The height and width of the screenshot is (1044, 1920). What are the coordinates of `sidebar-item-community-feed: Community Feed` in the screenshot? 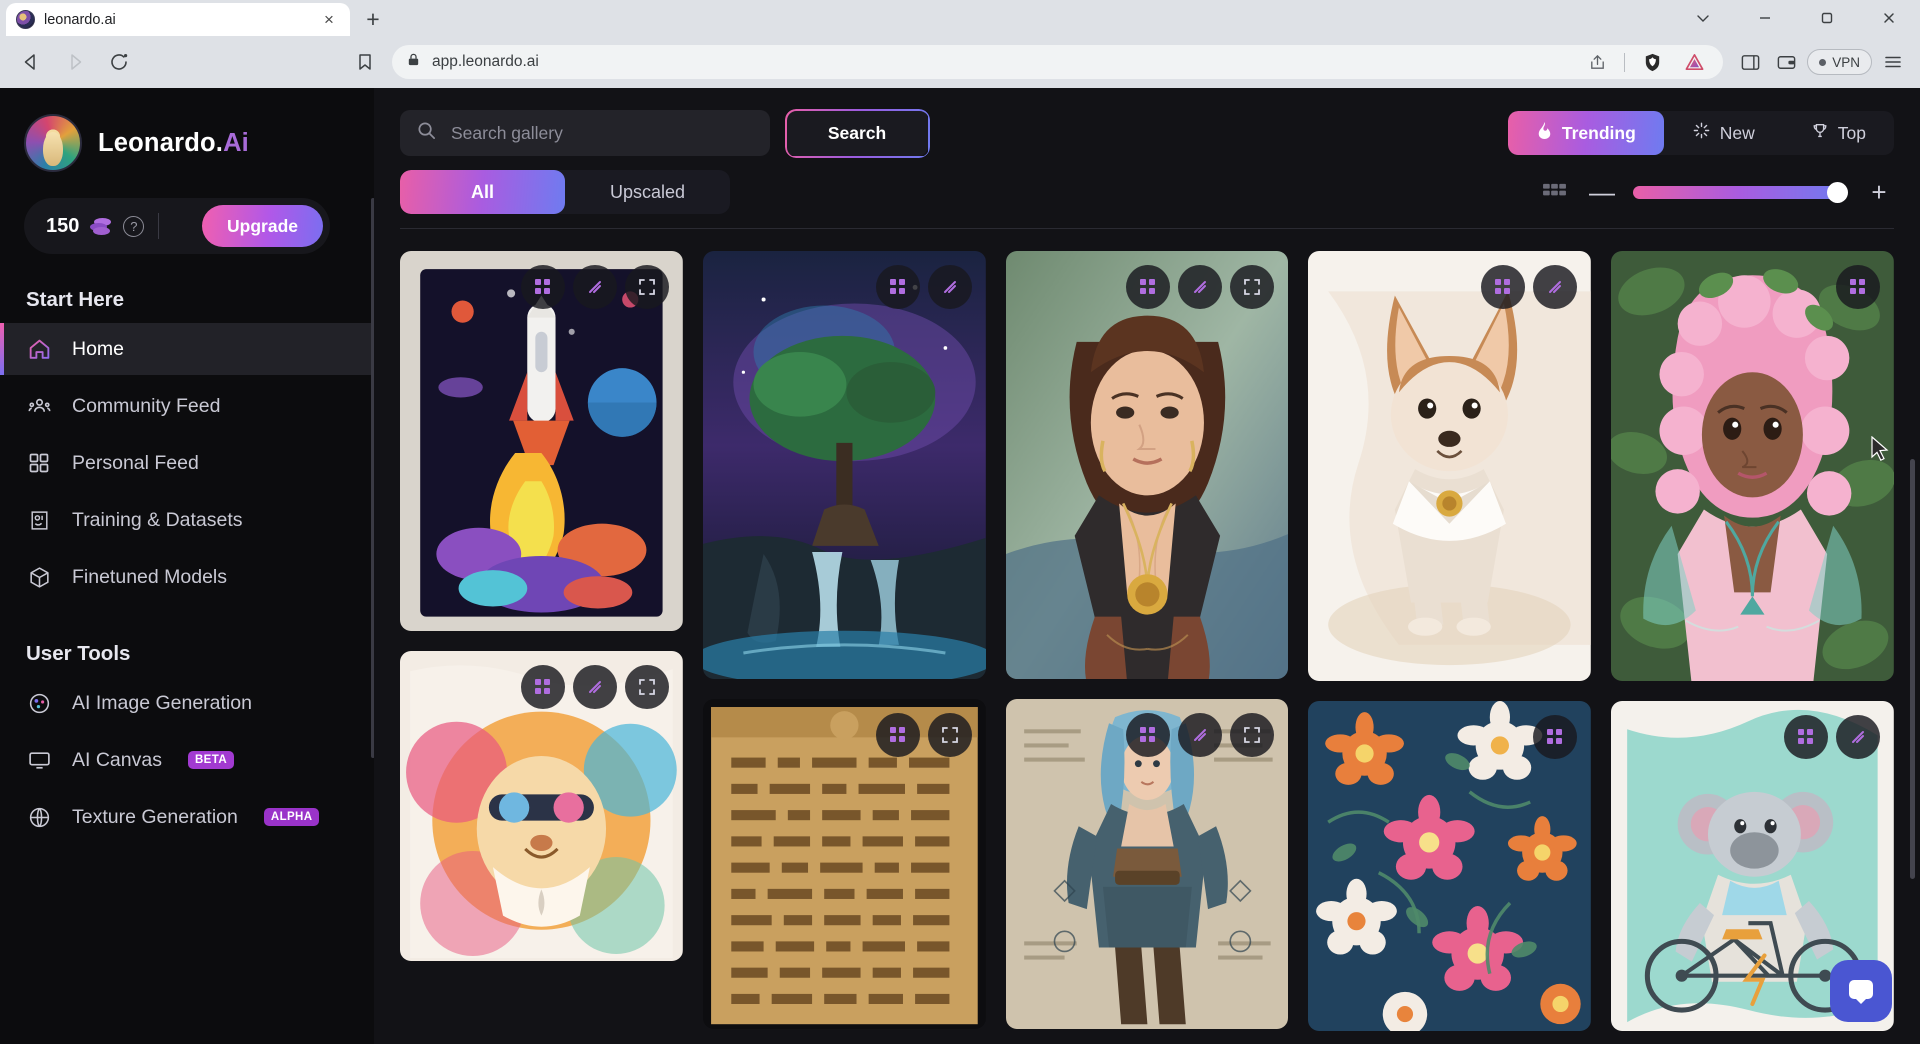 It's located at (187, 406).